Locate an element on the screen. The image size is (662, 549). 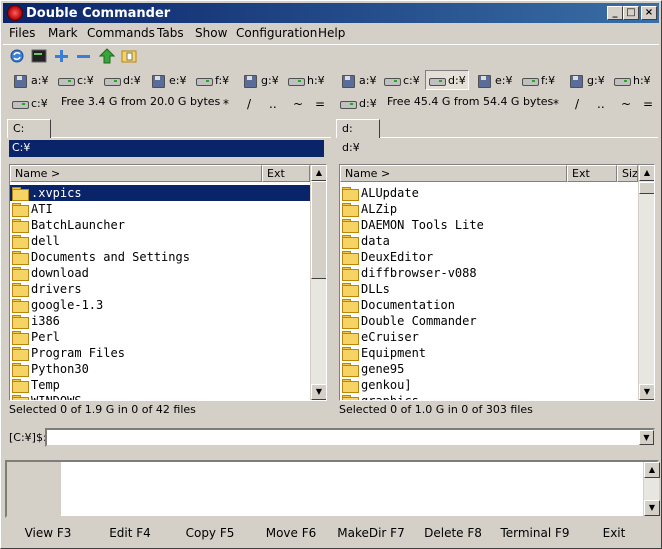
file-row: Double Commander is located at coordinates (489, 321).